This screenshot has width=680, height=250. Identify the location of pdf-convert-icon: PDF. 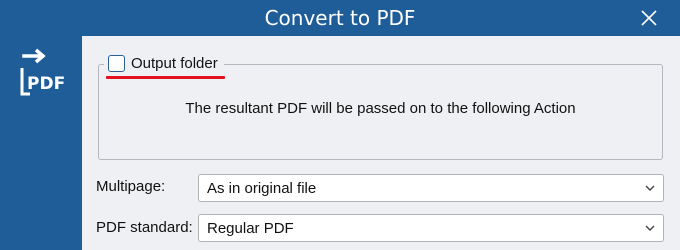
(42, 72).